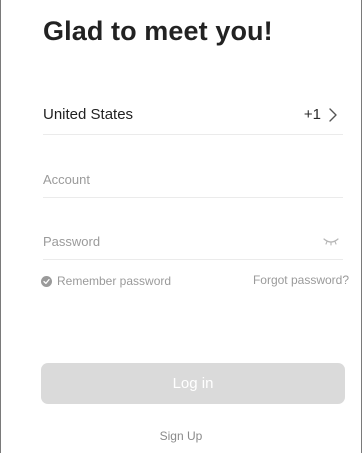  Describe the element at coordinates (173, 241) in the screenshot. I see `password-input` at that location.